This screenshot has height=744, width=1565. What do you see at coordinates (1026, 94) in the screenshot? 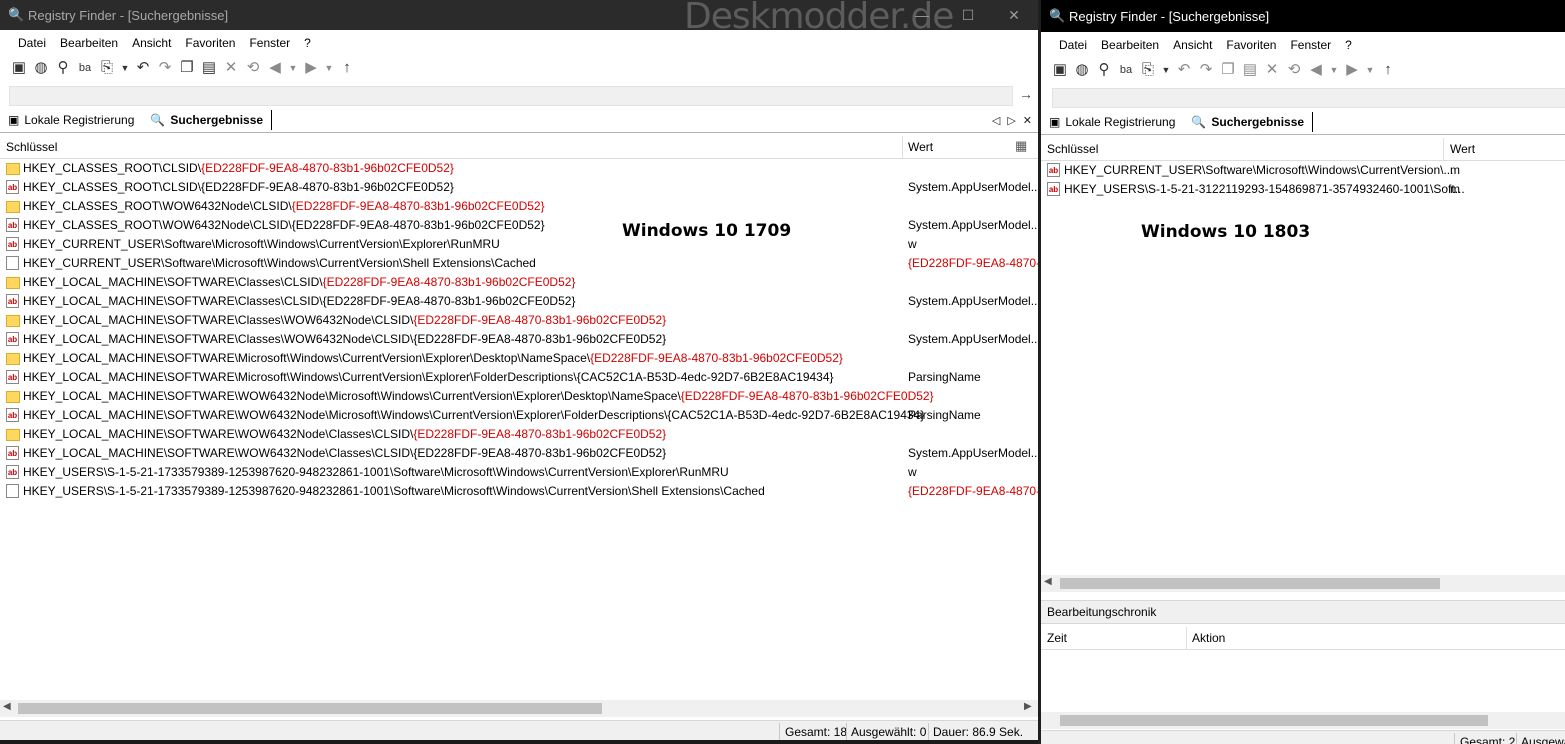
I see `go-arrow-icon: →` at bounding box center [1026, 94].